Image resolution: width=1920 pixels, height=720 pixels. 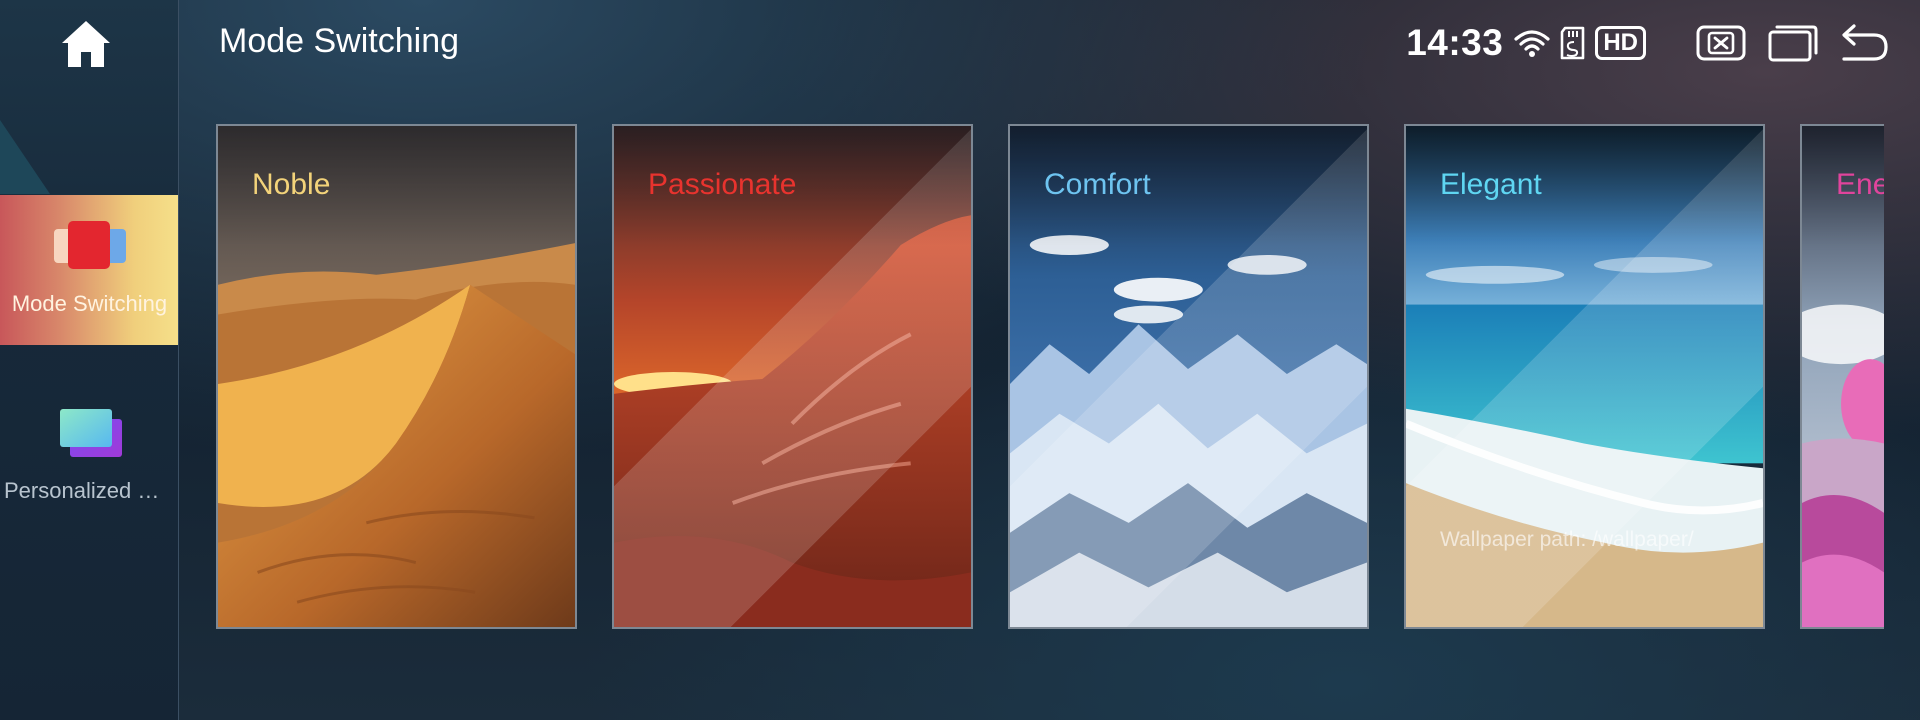 I want to click on mode-label: Noble, so click(x=291, y=184).